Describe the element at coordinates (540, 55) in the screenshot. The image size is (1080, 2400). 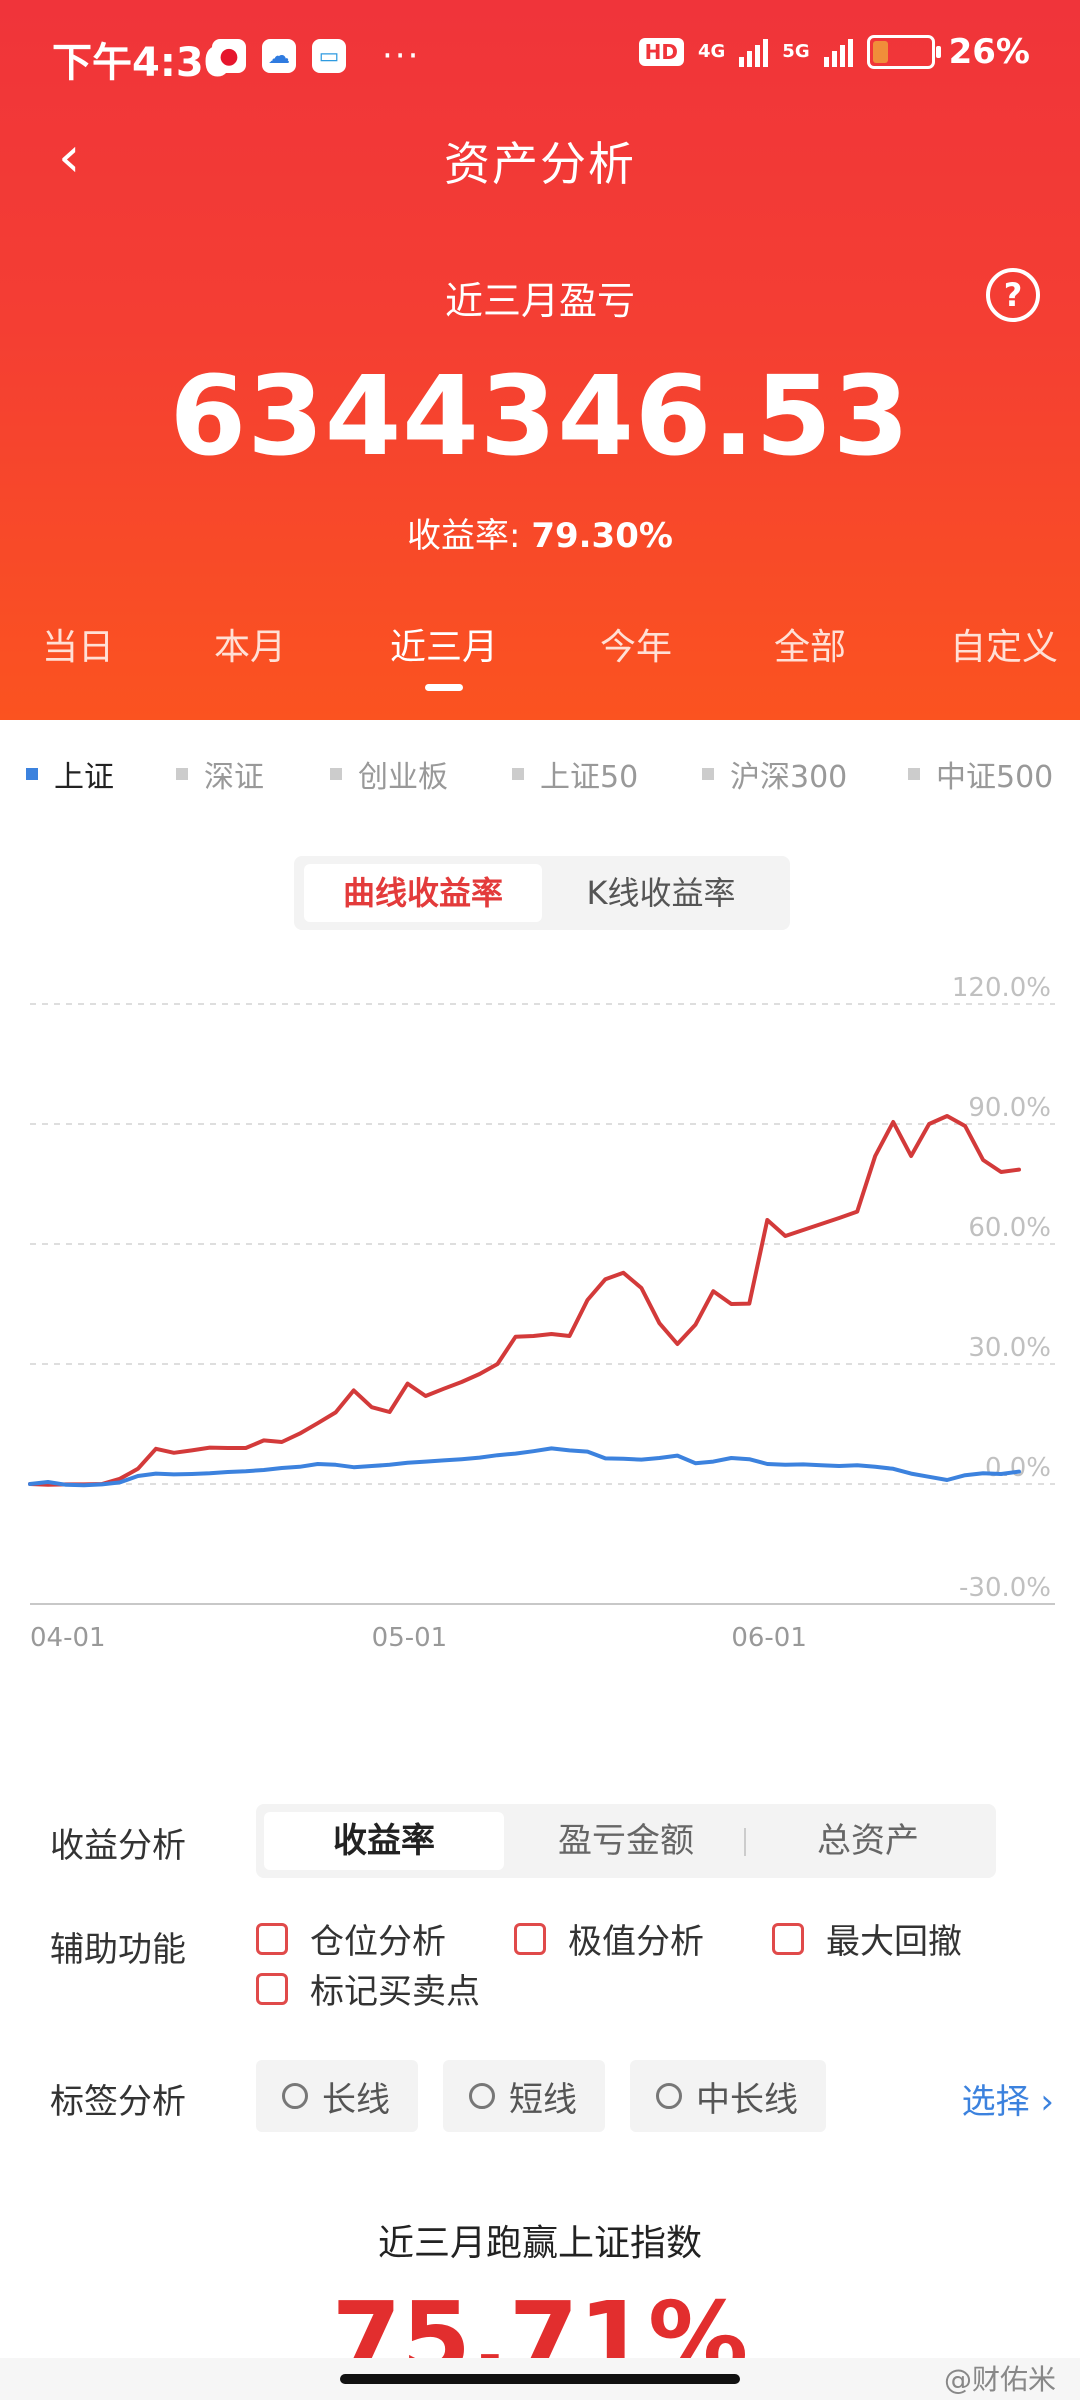
I see `status-bar: 下午4:30 ● ☁ ▭ ··· HD 4G 5G 26%` at that location.